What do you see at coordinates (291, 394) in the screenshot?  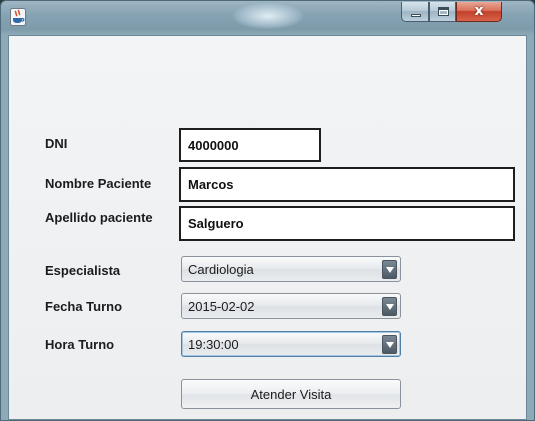 I see `atender-visita-button: Atender Visita` at bounding box center [291, 394].